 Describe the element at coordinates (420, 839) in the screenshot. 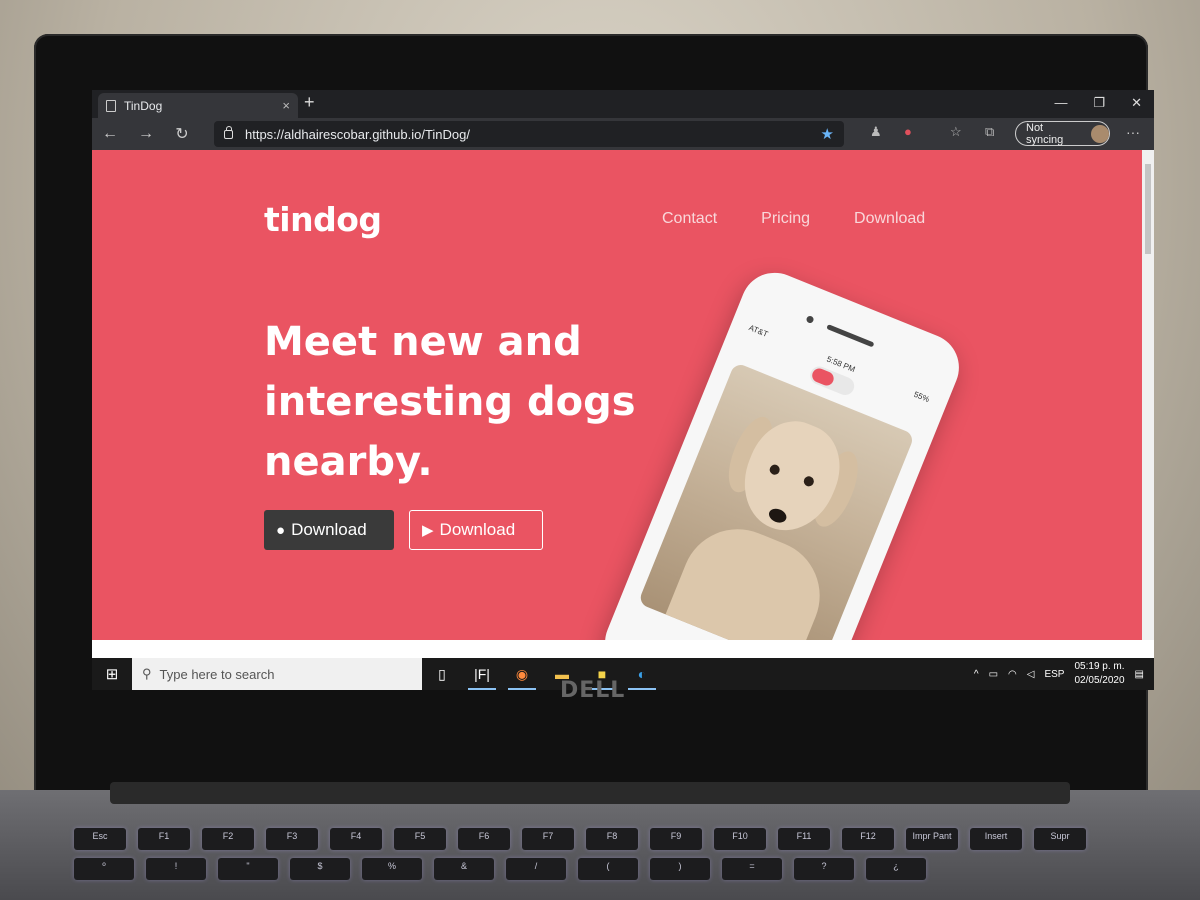

I see `keyboard-key: F5` at that location.